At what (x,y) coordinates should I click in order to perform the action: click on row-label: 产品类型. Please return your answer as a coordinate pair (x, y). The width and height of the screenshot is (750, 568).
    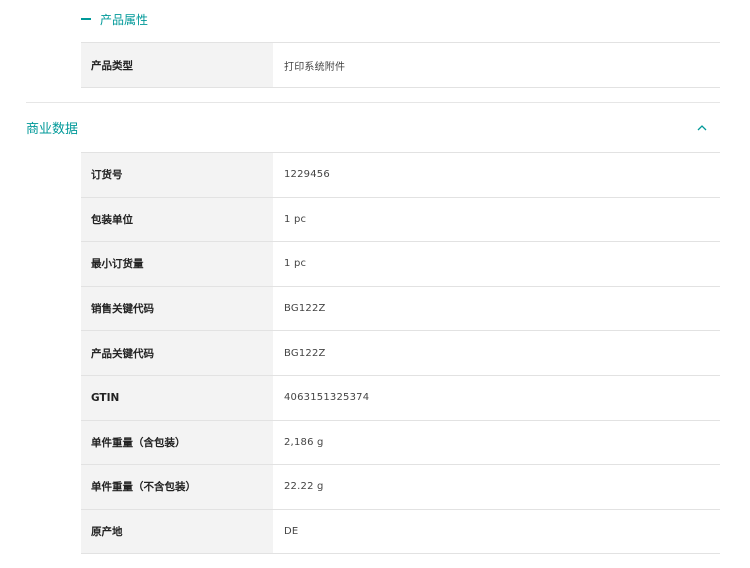
    Looking at the image, I should click on (177, 65).